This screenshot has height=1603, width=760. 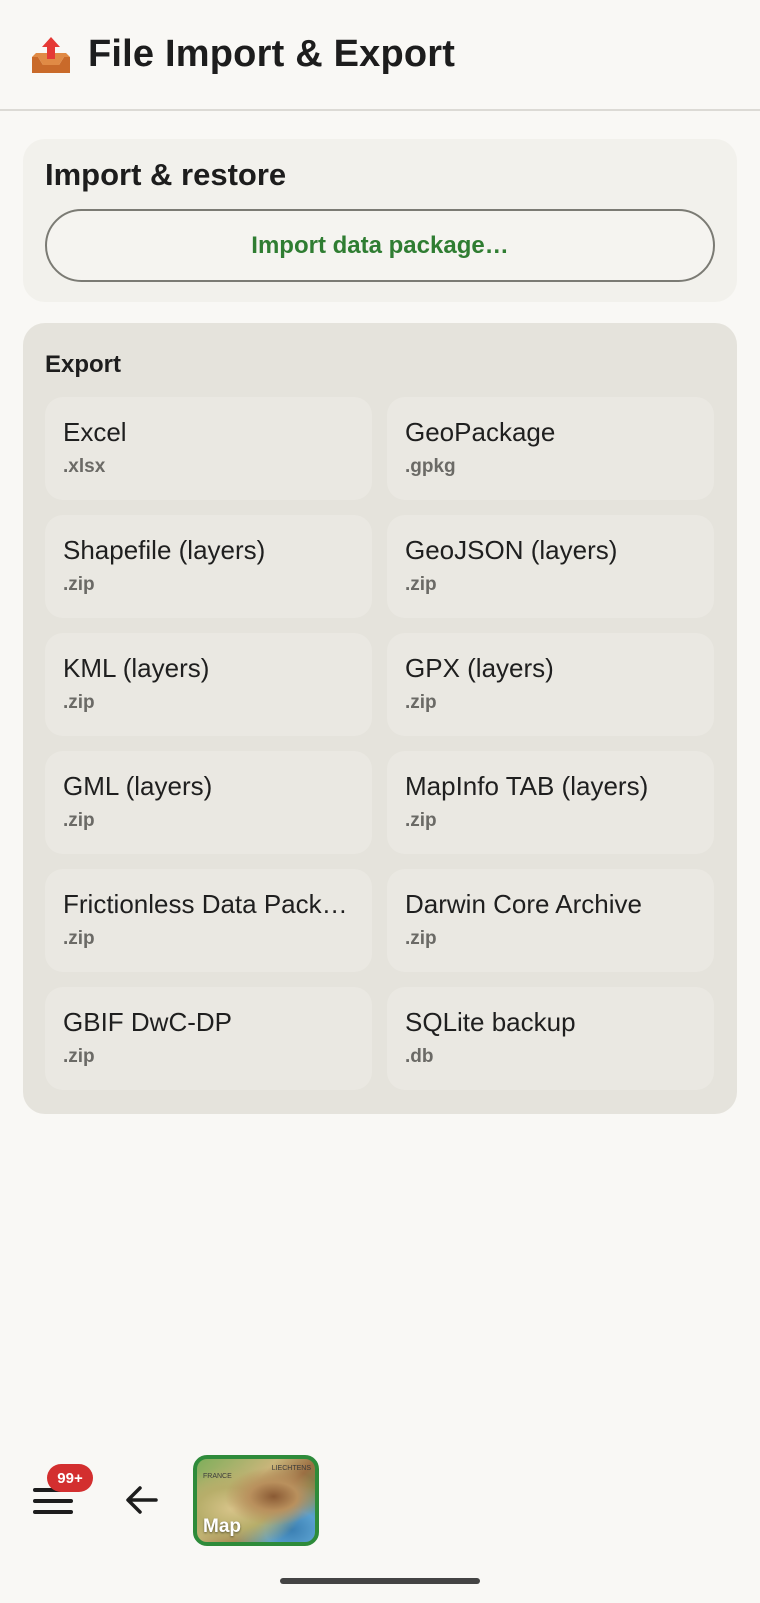 I want to click on notification-badge: 99+, so click(x=70, y=1478).